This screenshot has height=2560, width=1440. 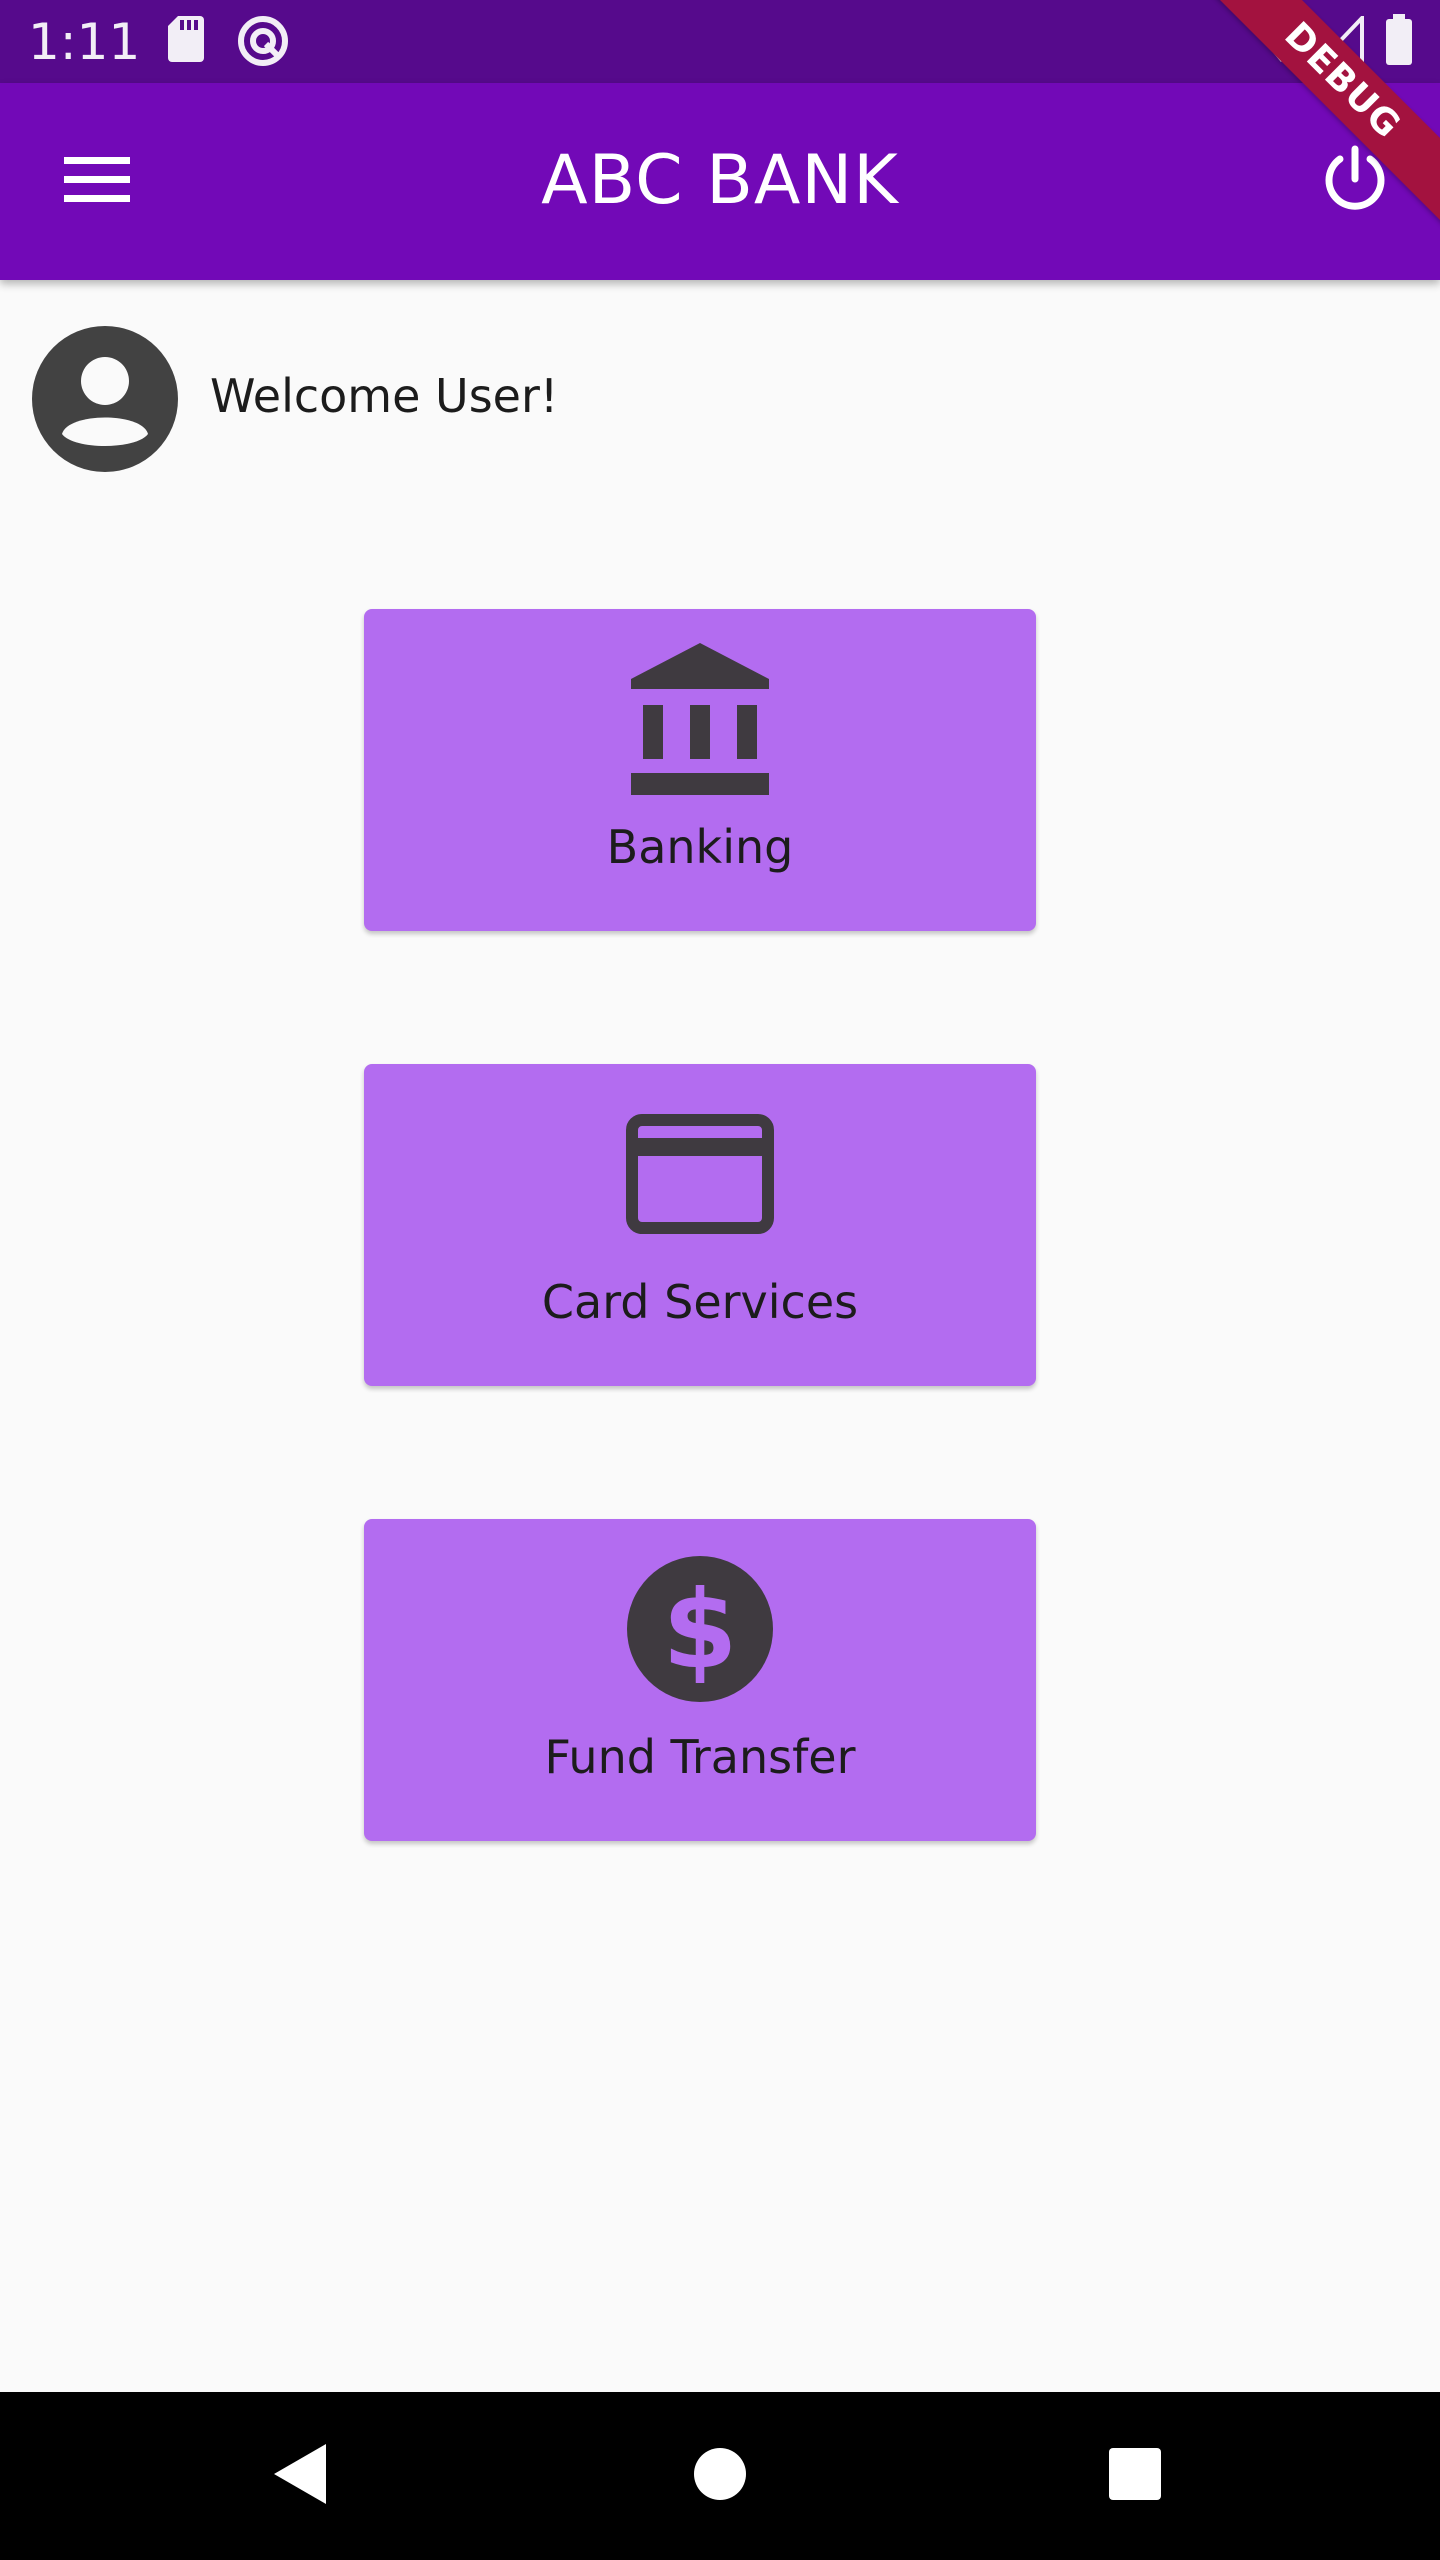 I want to click on back-icon, so click(x=300, y=2476).